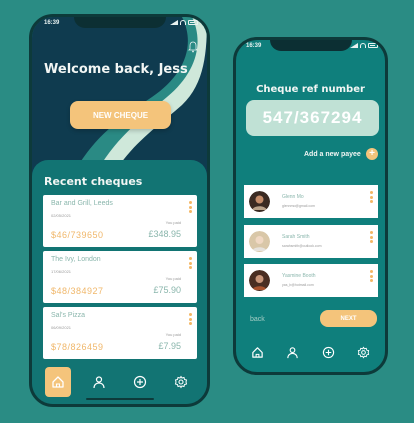 The width and height of the screenshot is (414, 423). What do you see at coordinates (76, 259) in the screenshot?
I see `cheque-payee: The Ivy, London` at bounding box center [76, 259].